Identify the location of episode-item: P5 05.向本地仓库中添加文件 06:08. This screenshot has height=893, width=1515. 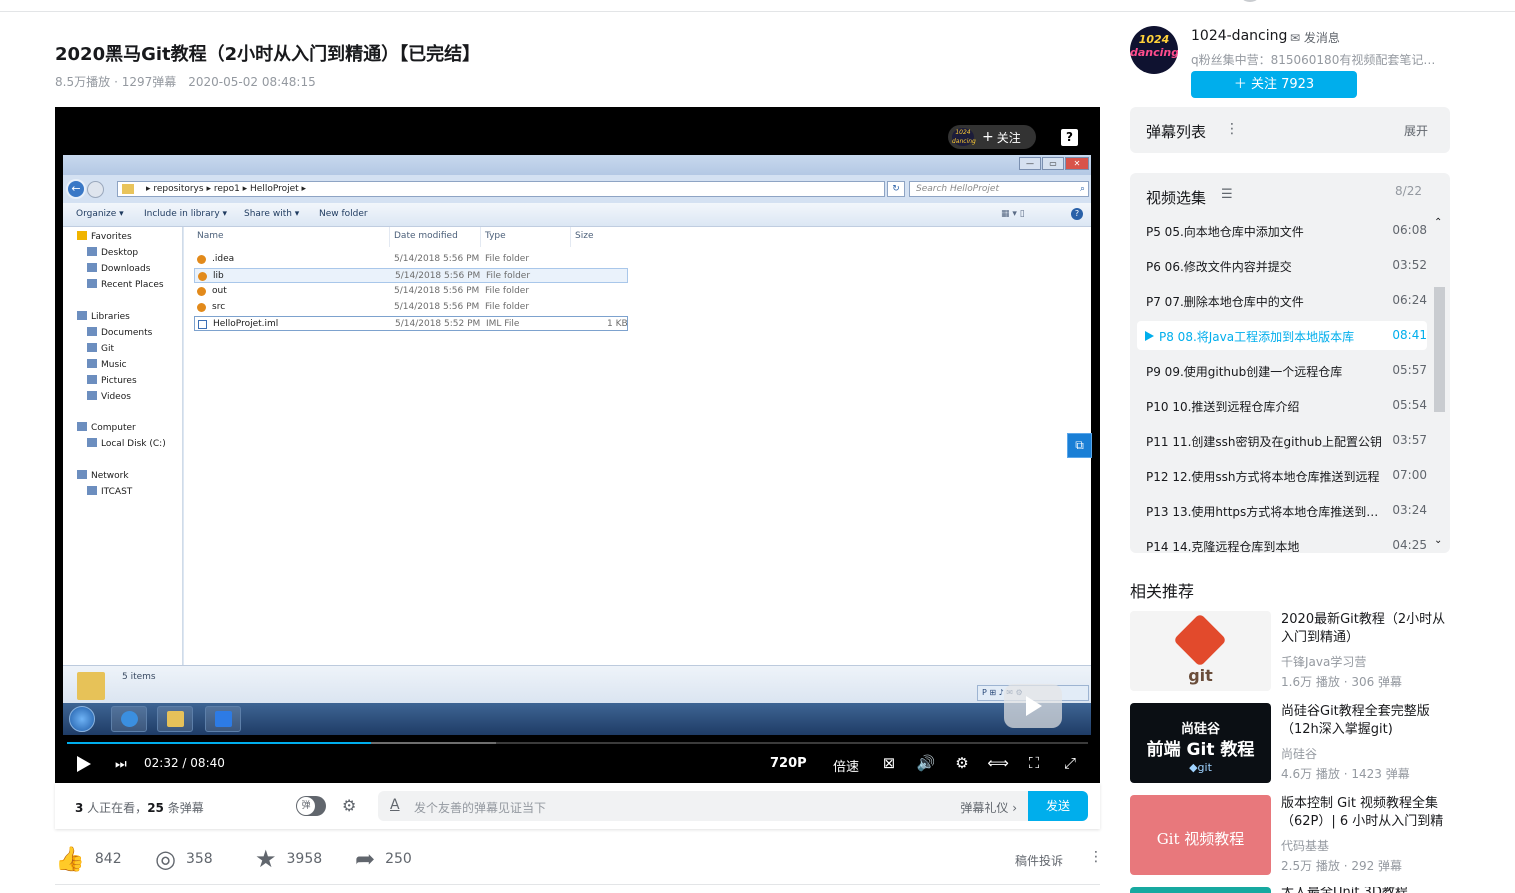
(1282, 230).